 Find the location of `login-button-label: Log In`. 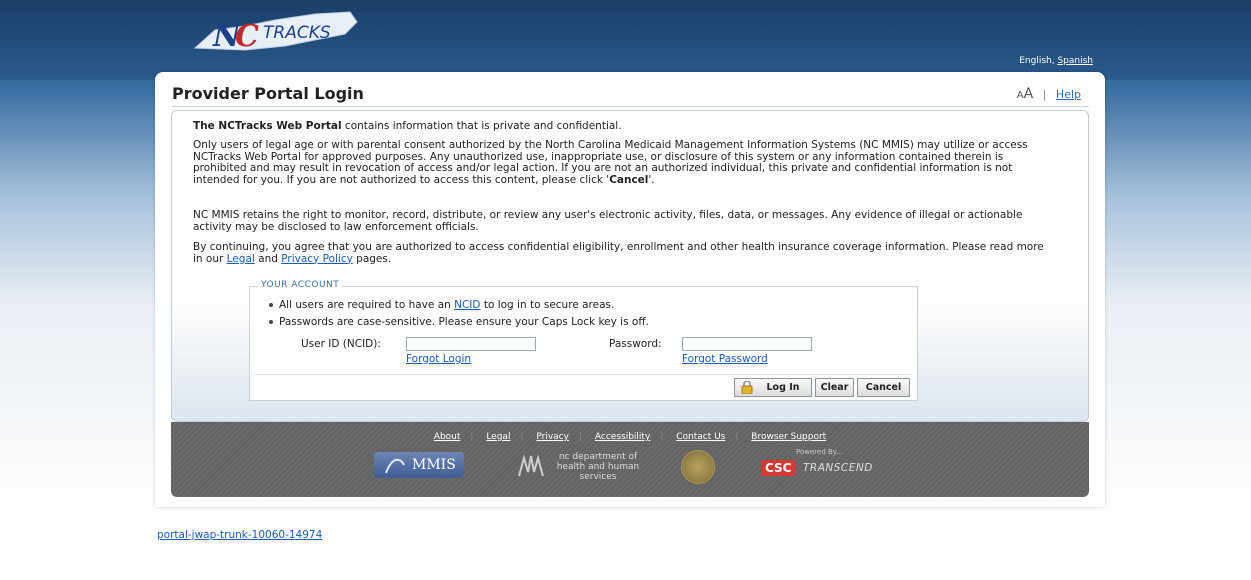

login-button-label: Log In is located at coordinates (783, 387).